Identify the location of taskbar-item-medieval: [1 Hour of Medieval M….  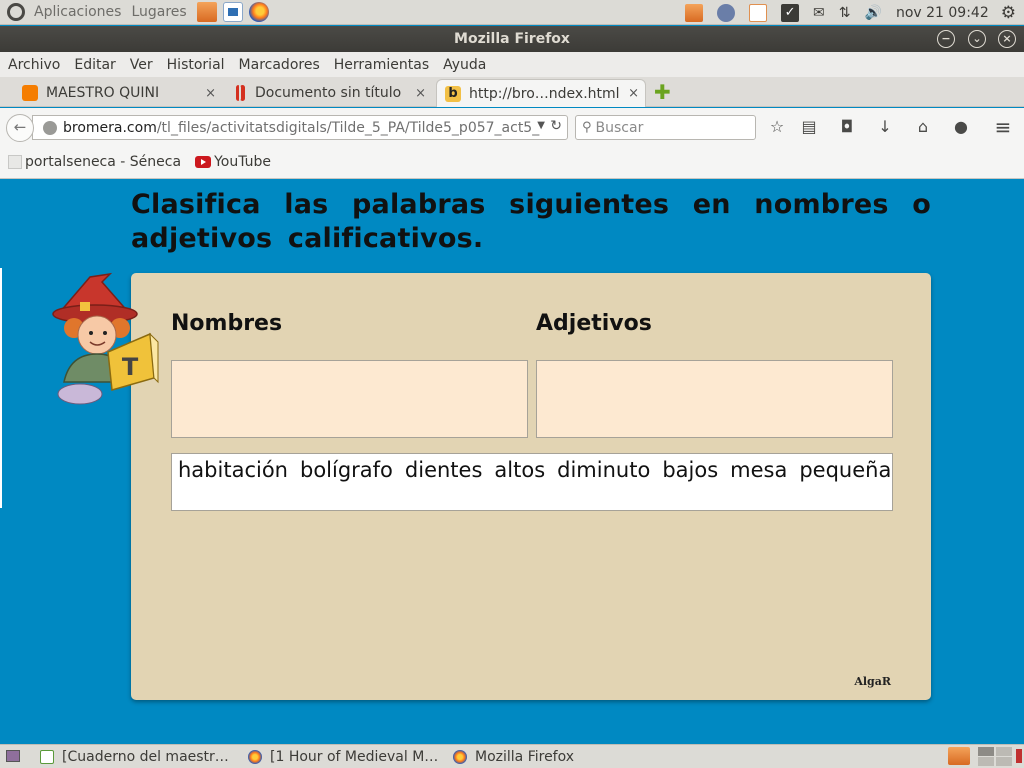
(343, 757).